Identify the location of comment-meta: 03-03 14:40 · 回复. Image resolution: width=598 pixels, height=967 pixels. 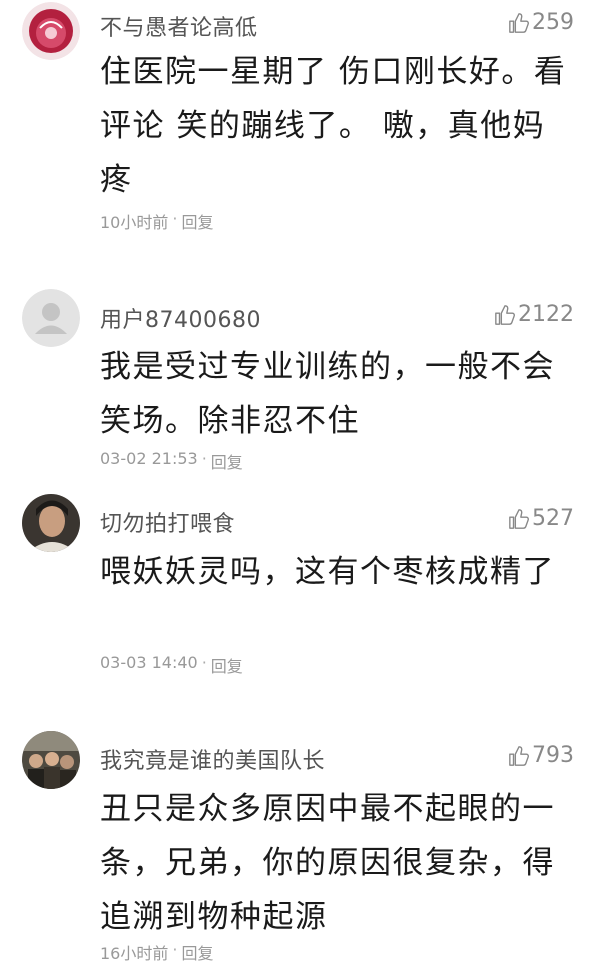
(171, 665).